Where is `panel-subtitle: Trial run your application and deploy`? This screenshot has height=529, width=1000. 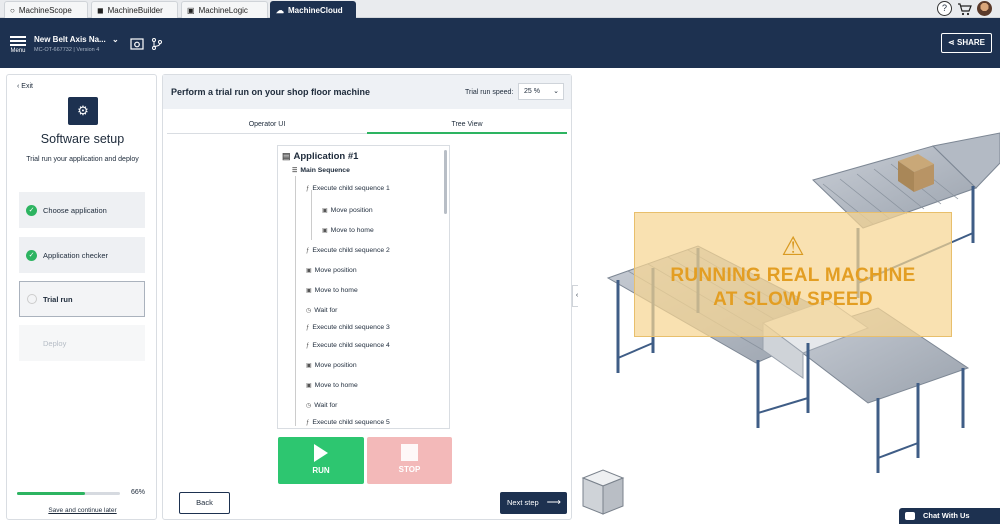
panel-subtitle: Trial run your application and deploy is located at coordinates (82, 159).